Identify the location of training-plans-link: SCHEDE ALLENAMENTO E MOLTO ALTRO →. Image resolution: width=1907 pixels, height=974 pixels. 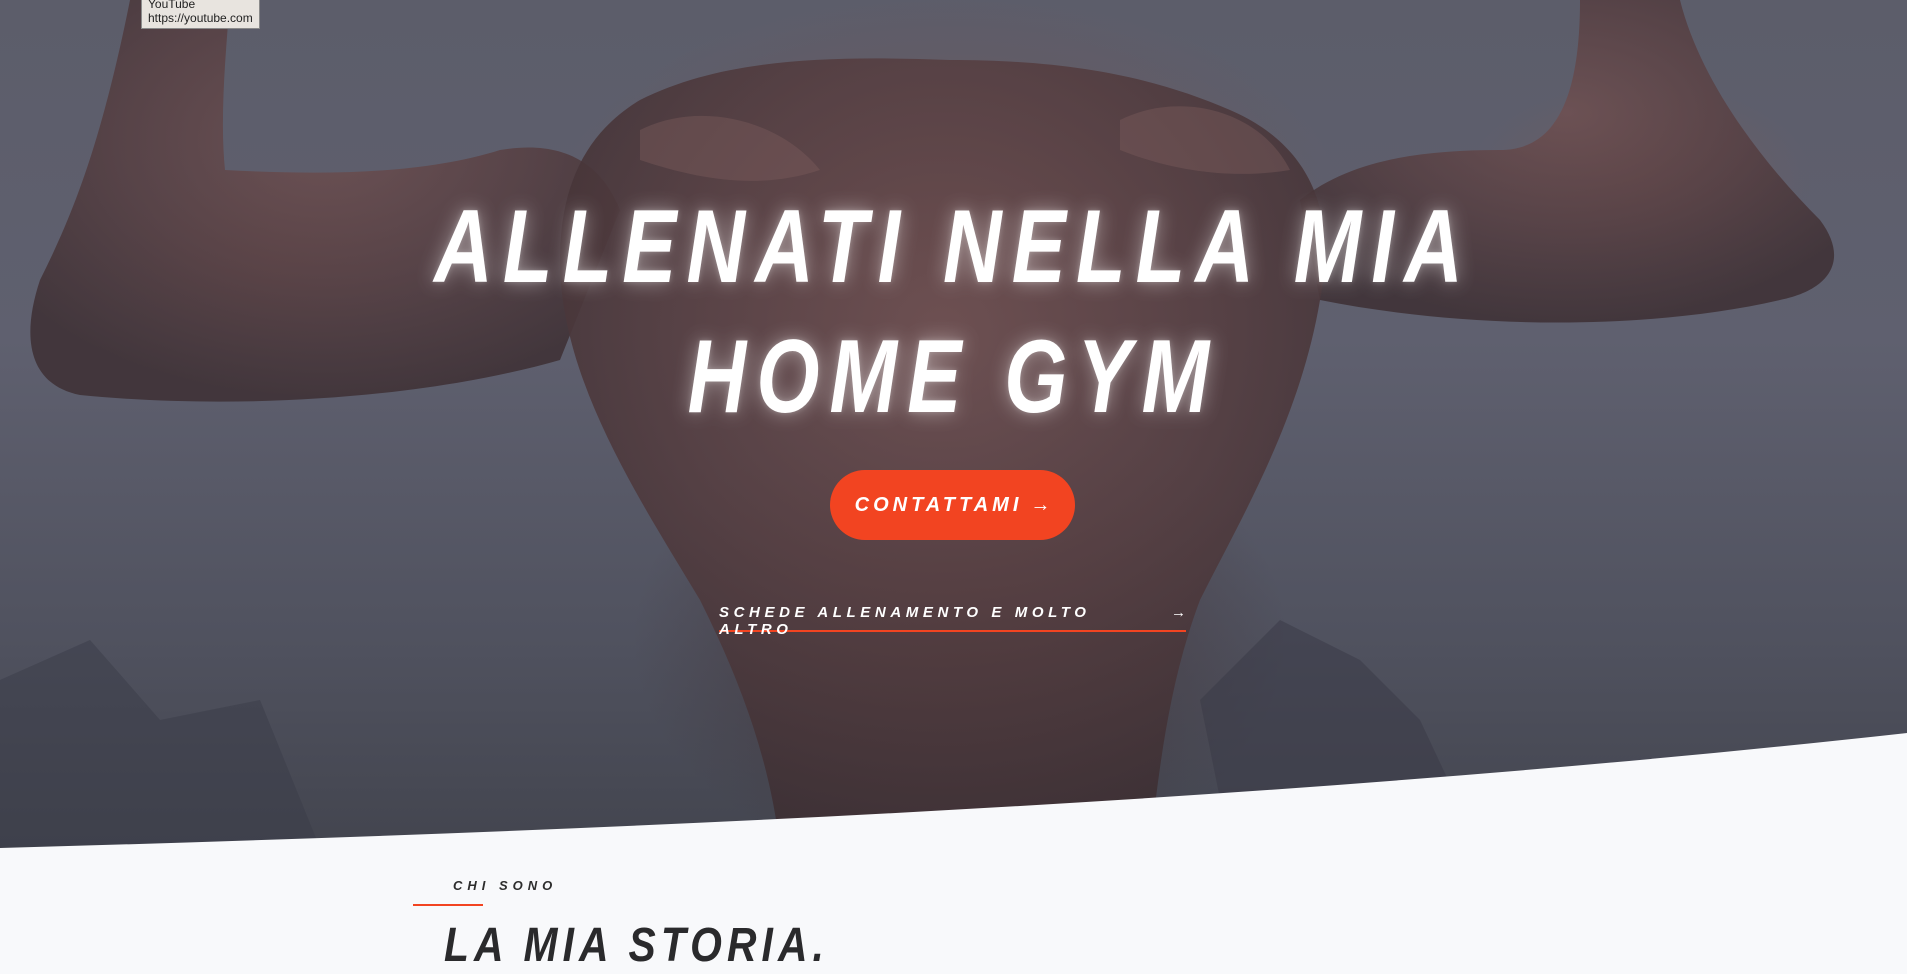
(952, 621).